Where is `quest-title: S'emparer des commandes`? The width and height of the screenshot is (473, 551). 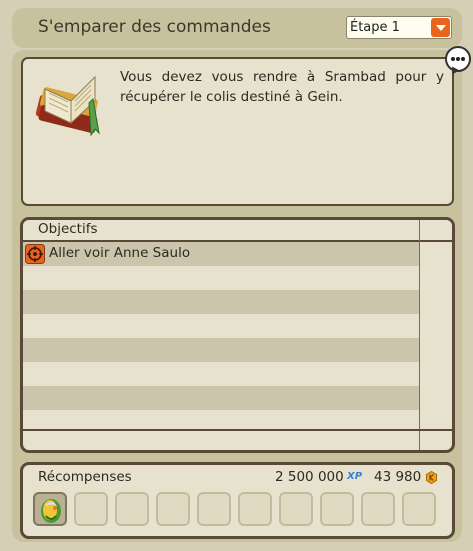
quest-title: S'emparer des commandes is located at coordinates (154, 27).